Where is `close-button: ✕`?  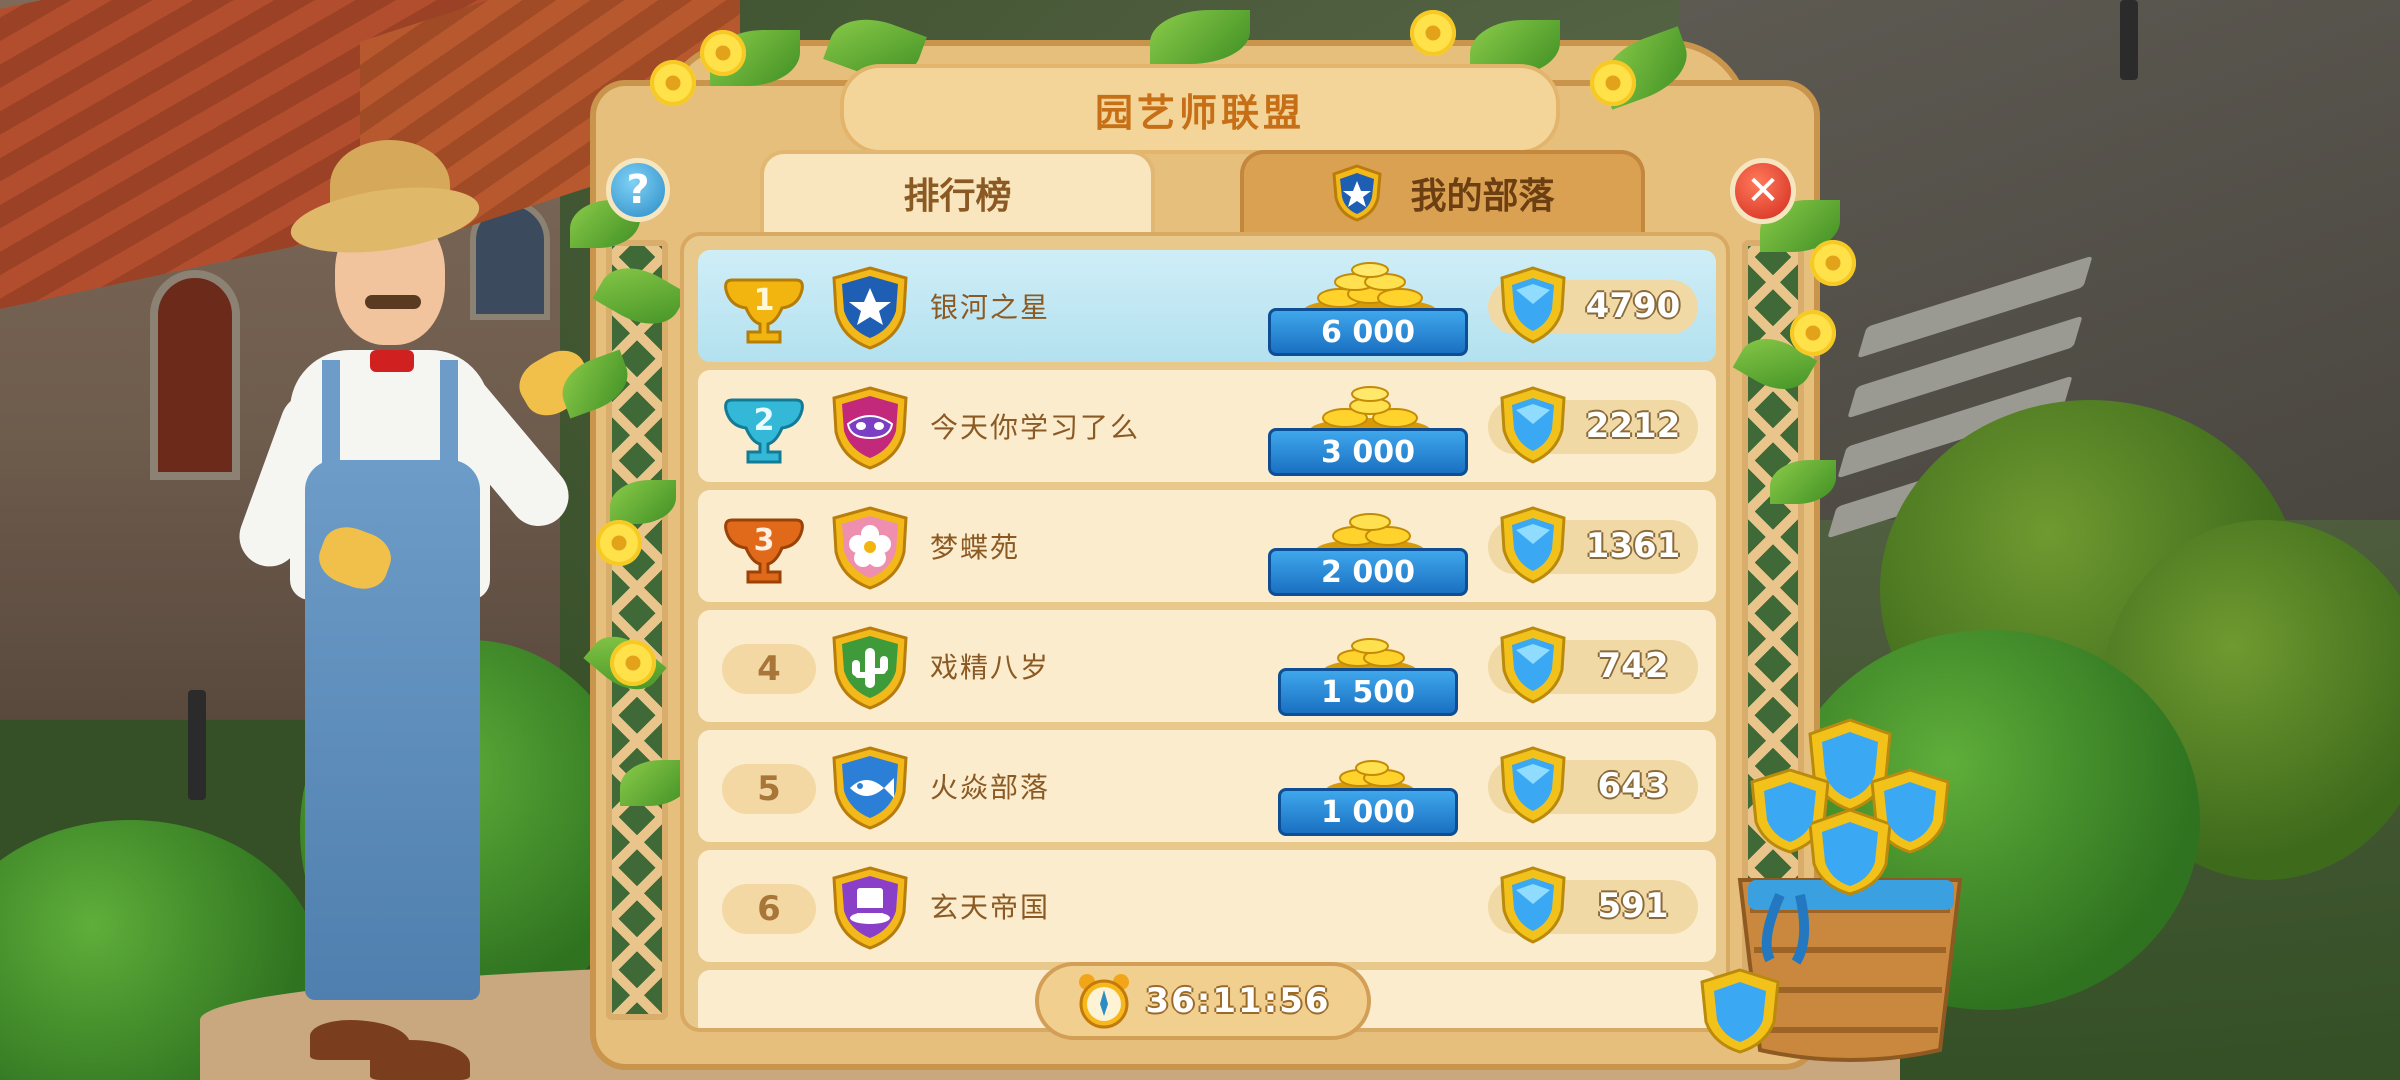
close-button: ✕ is located at coordinates (1763, 191).